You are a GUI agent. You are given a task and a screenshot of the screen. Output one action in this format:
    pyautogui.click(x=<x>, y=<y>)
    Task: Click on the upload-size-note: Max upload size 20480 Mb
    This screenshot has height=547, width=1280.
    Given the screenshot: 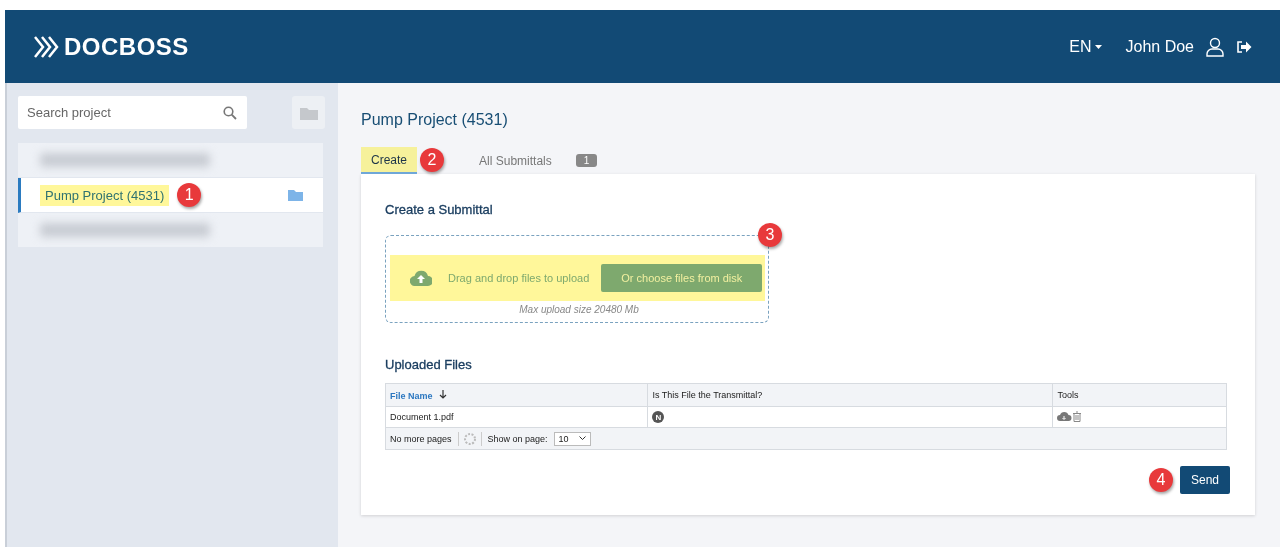 What is the action you would take?
    pyautogui.click(x=579, y=309)
    